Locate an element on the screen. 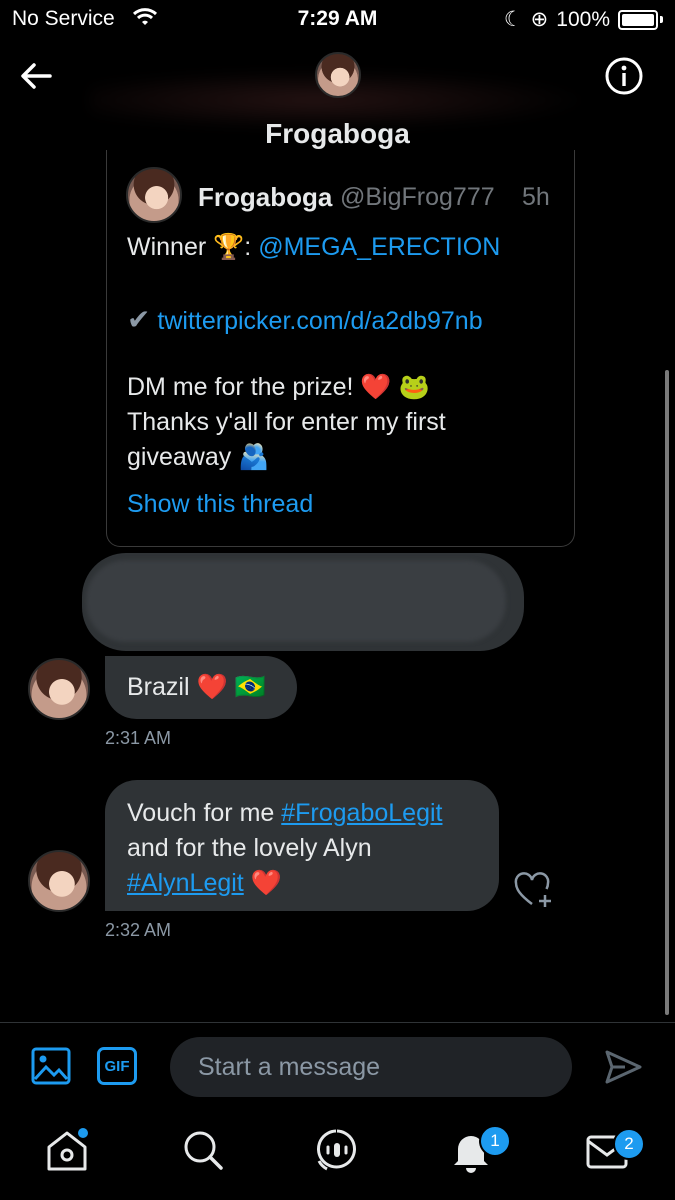 This screenshot has height=1200, width=675. tweet-text-line3: giveaway 🫂 is located at coordinates (198, 457).